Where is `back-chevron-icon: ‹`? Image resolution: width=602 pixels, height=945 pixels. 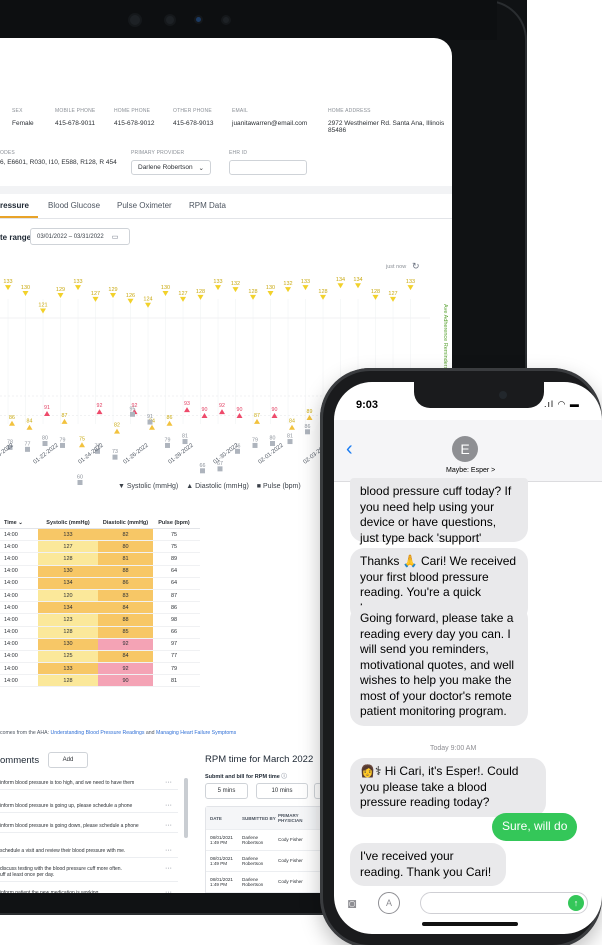
back-chevron-icon: ‹ is located at coordinates (349, 449).